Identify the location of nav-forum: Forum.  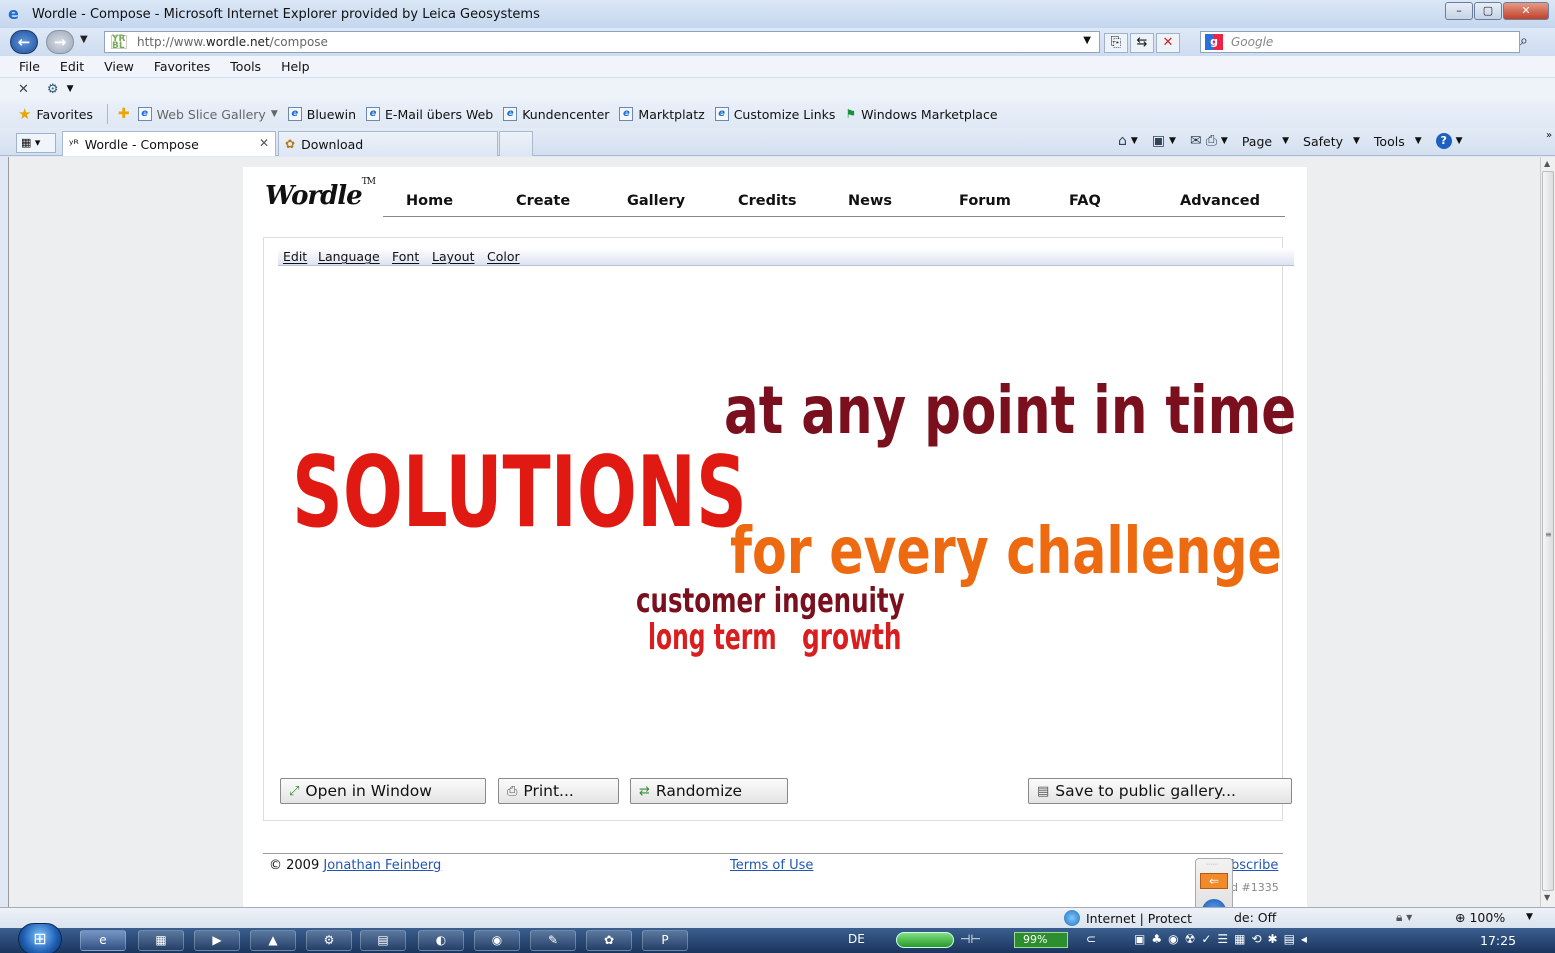
(985, 201).